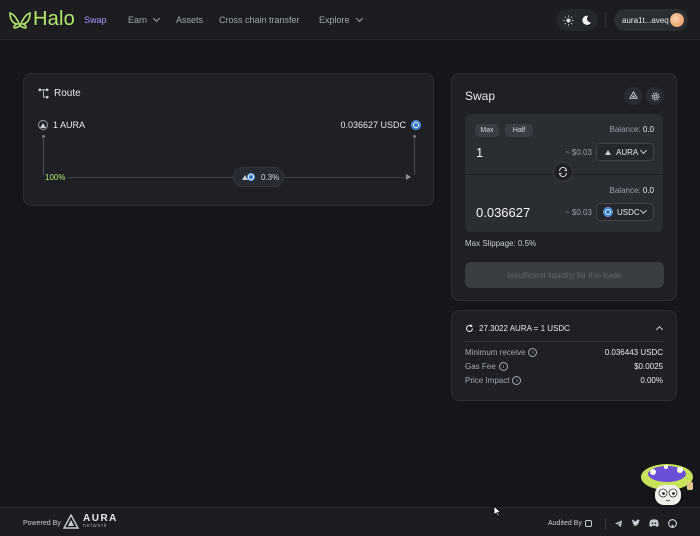 This screenshot has height=536, width=700. What do you see at coordinates (43, 93) in the screenshot?
I see `route-icon` at bounding box center [43, 93].